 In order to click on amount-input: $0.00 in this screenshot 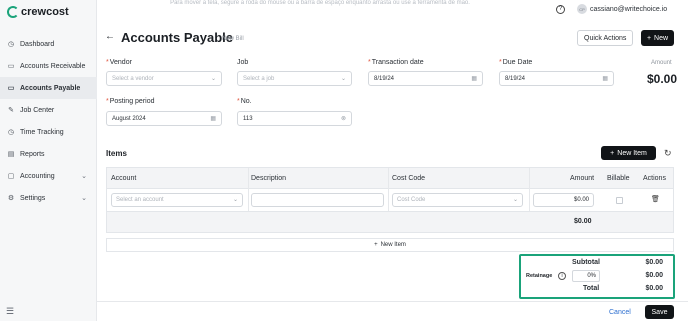, I will do `click(563, 200)`.